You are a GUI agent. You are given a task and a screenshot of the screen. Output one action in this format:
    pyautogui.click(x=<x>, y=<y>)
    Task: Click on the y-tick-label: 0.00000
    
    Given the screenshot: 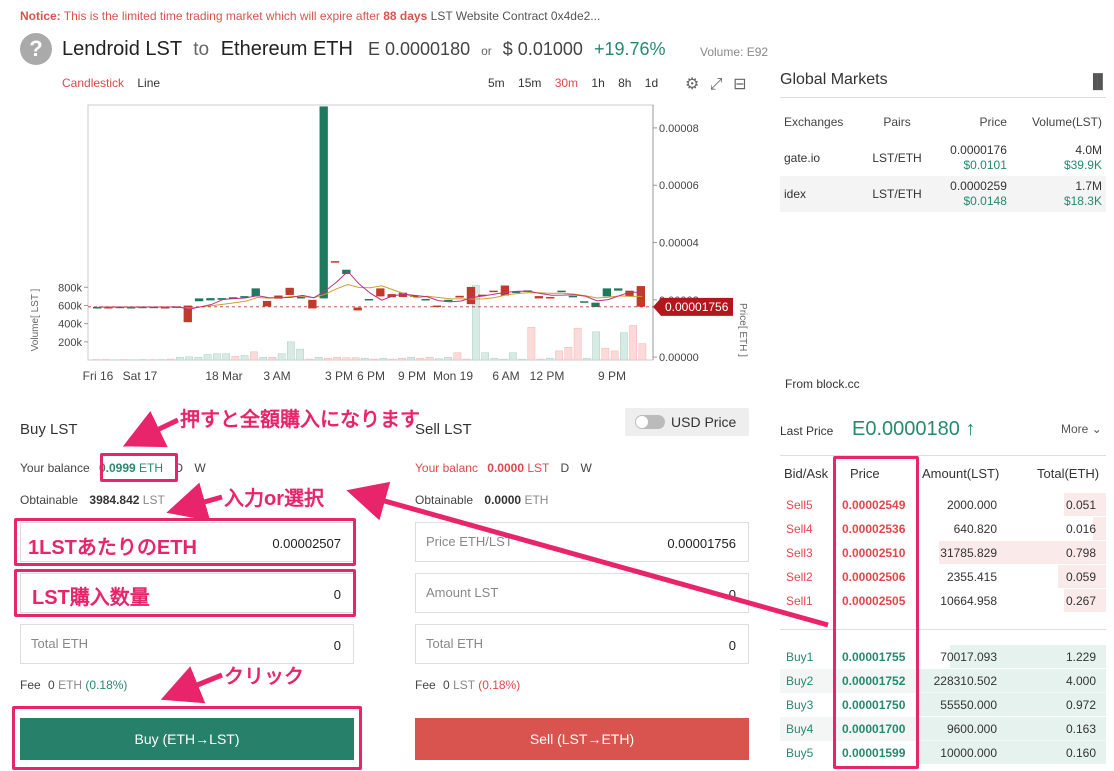 What is the action you would take?
    pyautogui.click(x=679, y=358)
    